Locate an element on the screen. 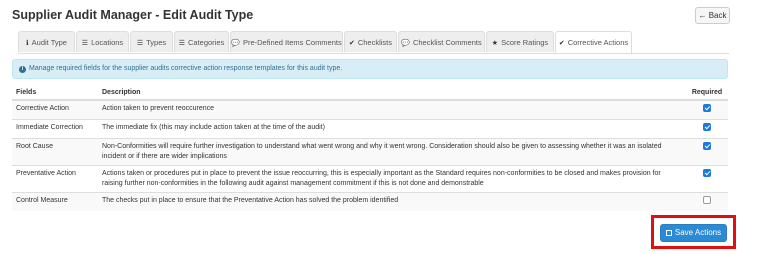 The height and width of the screenshot is (254, 757). arrow-left-icon: ← is located at coordinates (702, 15).